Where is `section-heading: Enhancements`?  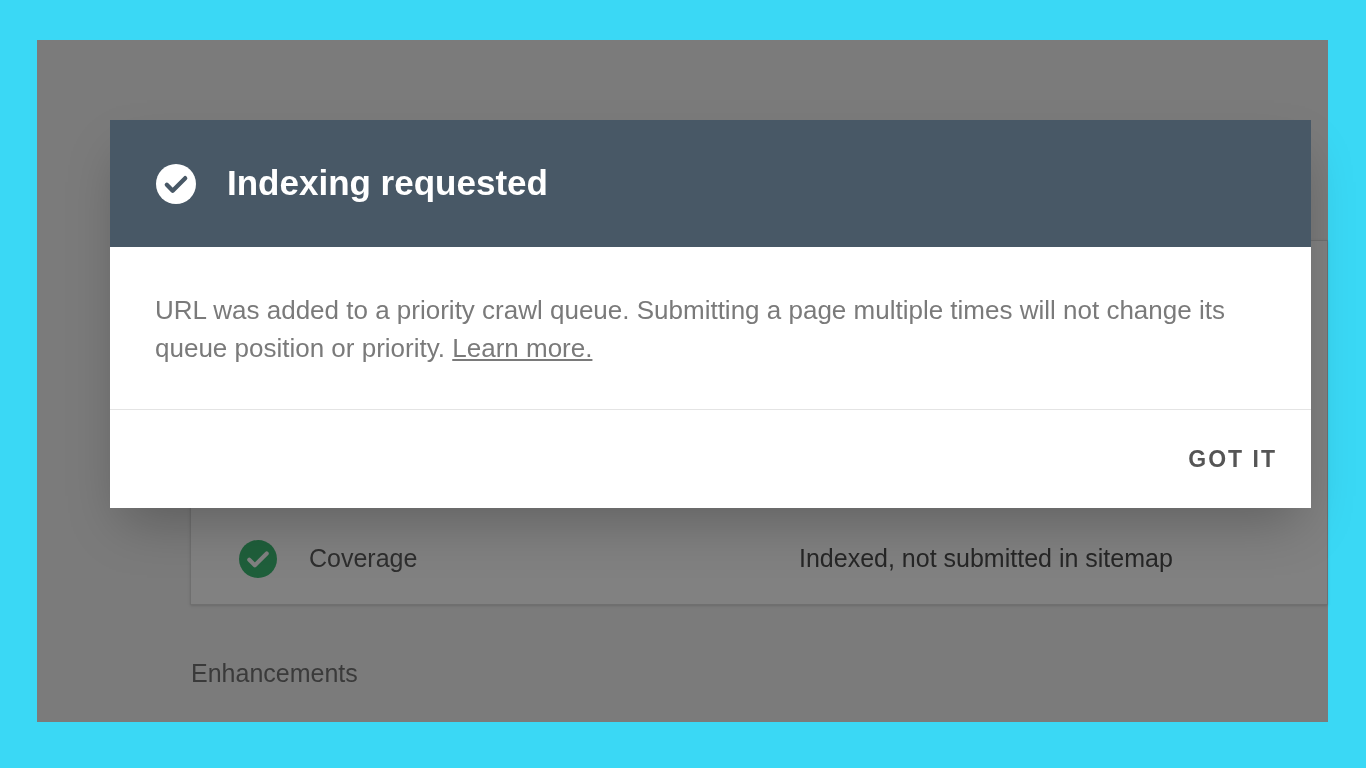 section-heading: Enhancements is located at coordinates (275, 673).